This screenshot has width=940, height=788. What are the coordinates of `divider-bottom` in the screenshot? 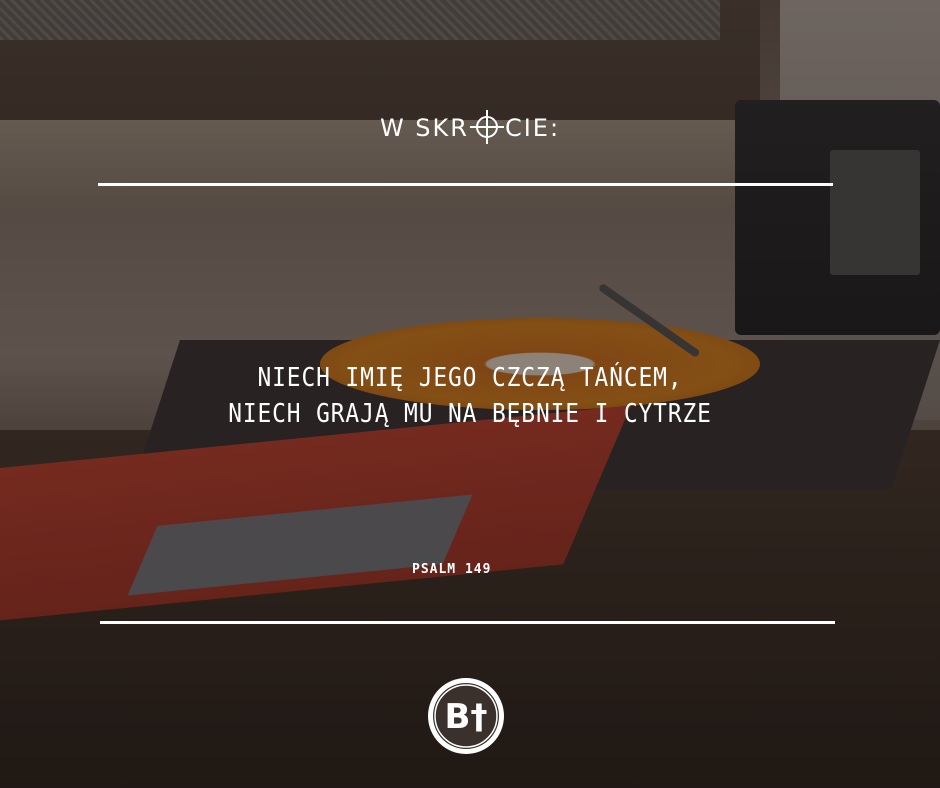 It's located at (467, 622).